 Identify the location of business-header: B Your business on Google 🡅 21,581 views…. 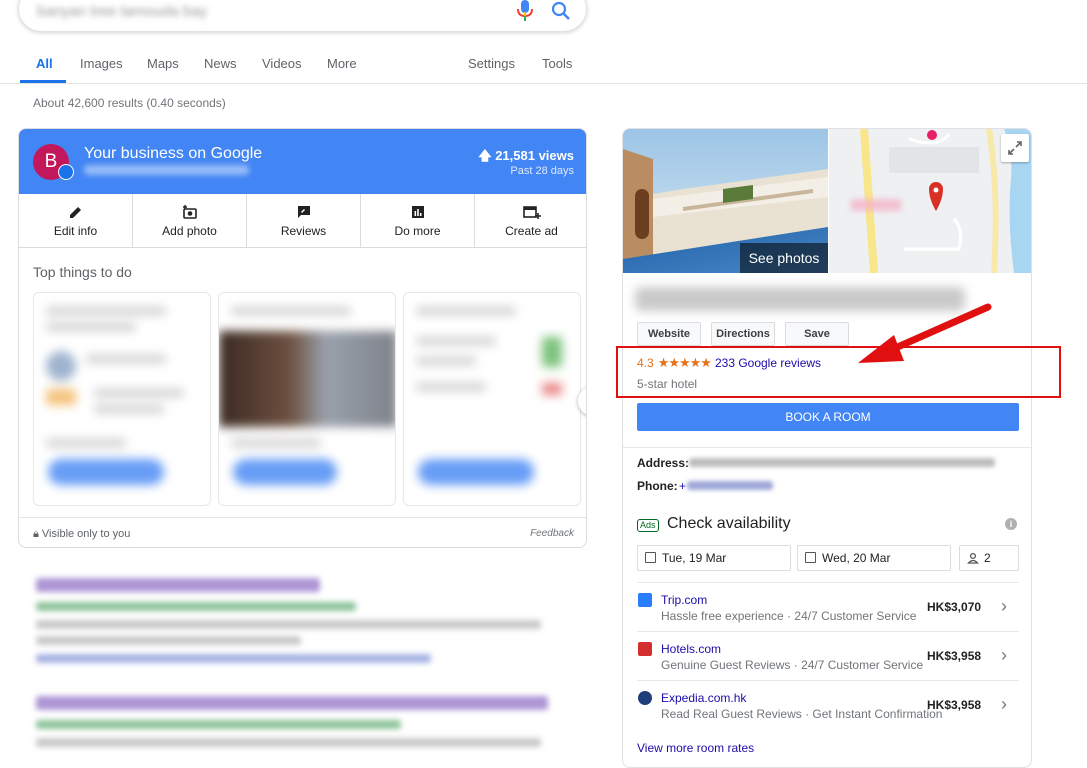
(302, 161).